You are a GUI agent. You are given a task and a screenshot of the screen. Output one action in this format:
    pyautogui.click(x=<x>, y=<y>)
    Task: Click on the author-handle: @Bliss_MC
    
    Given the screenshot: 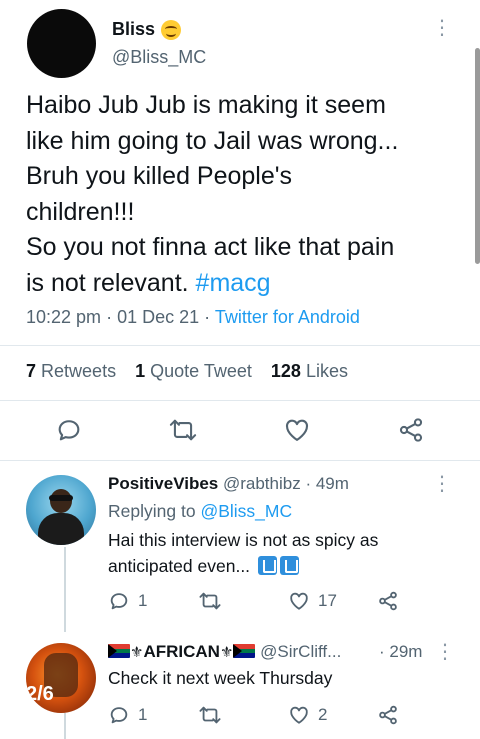 What is the action you would take?
    pyautogui.click(x=159, y=57)
    